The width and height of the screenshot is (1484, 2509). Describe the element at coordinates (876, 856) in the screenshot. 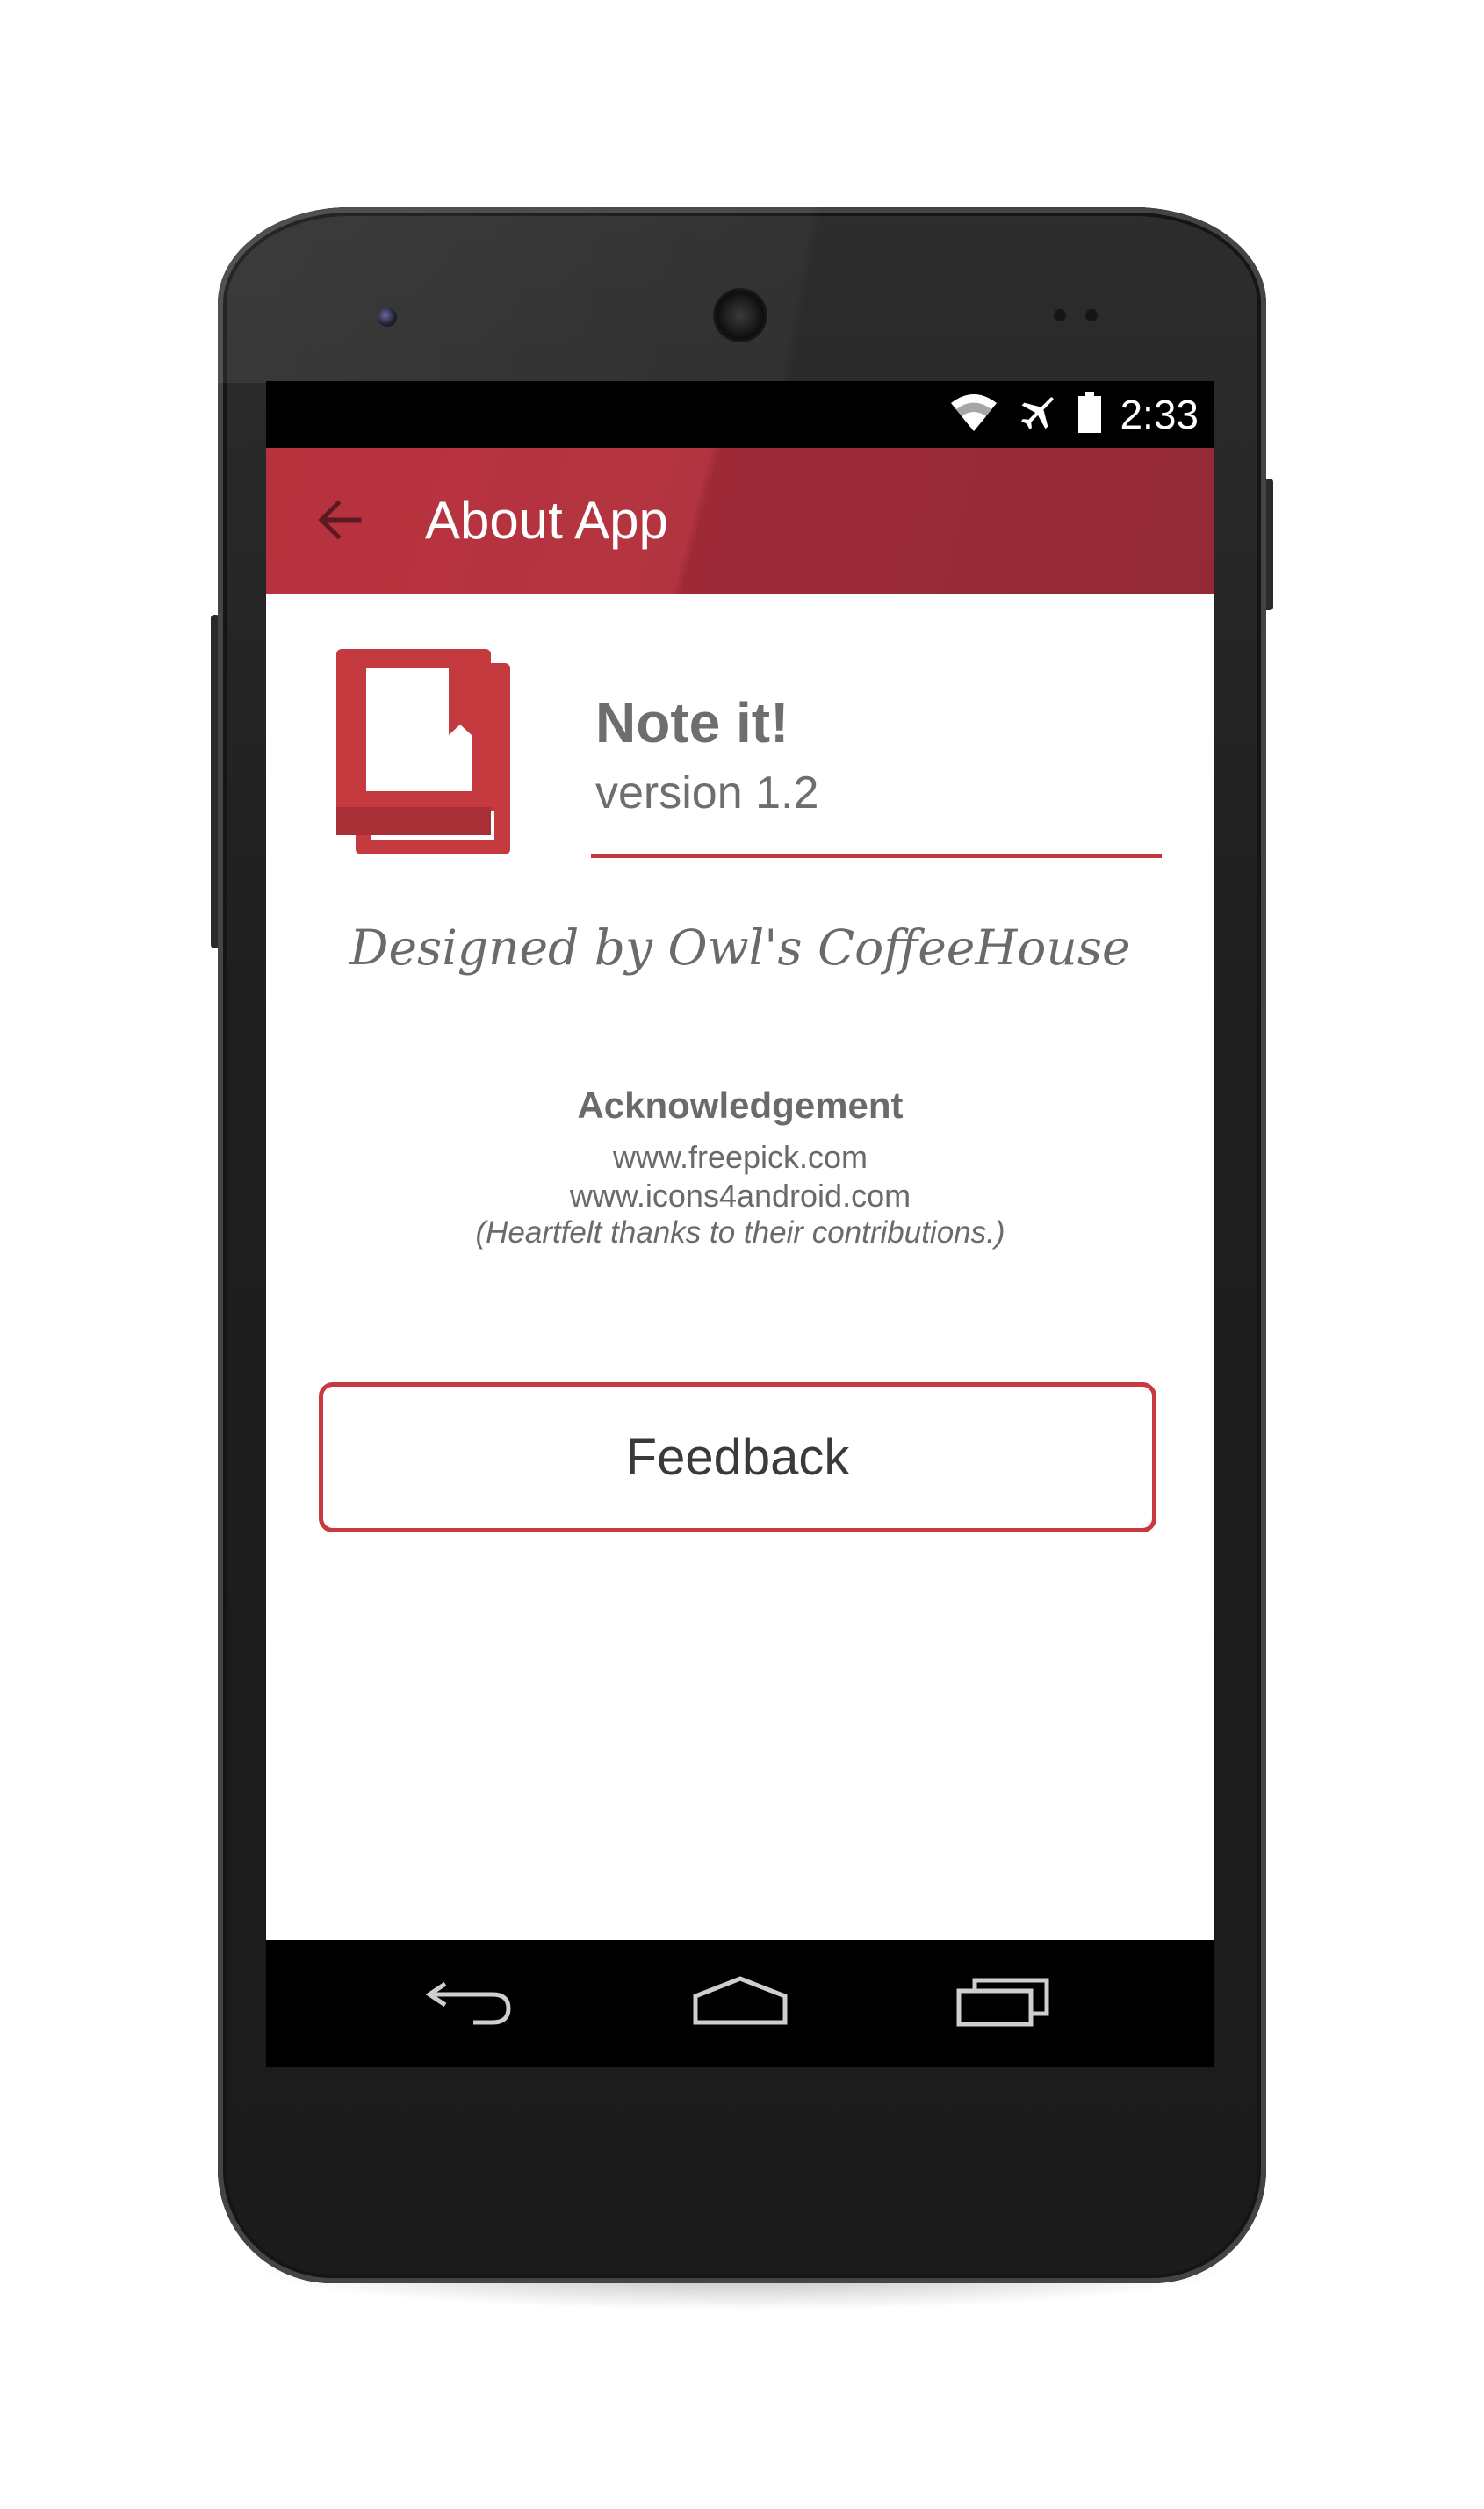

I see `title-underline` at that location.